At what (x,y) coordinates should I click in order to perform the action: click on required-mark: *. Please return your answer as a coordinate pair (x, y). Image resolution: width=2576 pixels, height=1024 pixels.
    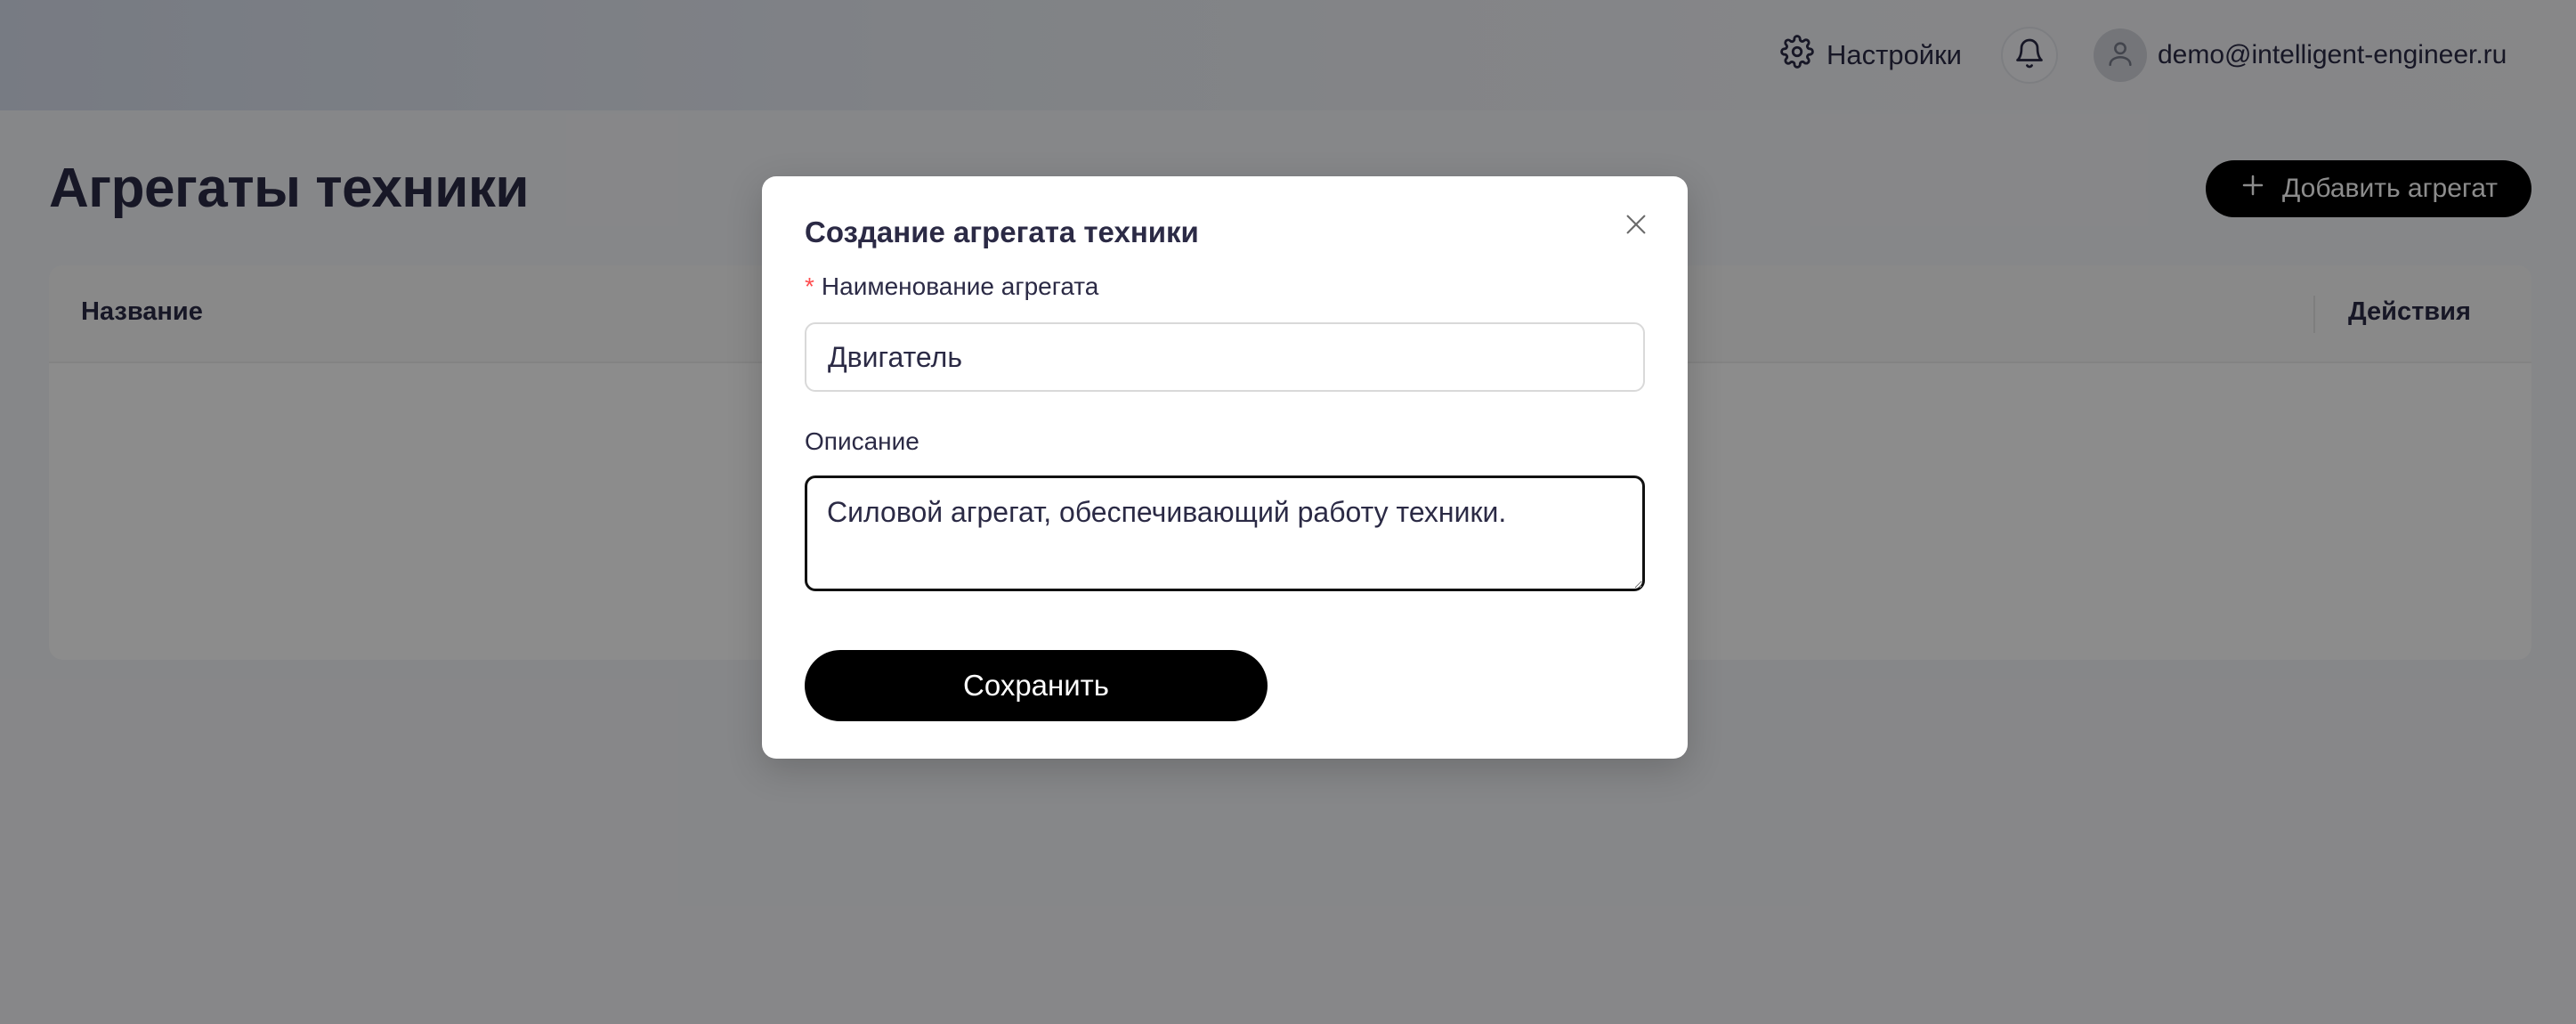
    Looking at the image, I should click on (810, 286).